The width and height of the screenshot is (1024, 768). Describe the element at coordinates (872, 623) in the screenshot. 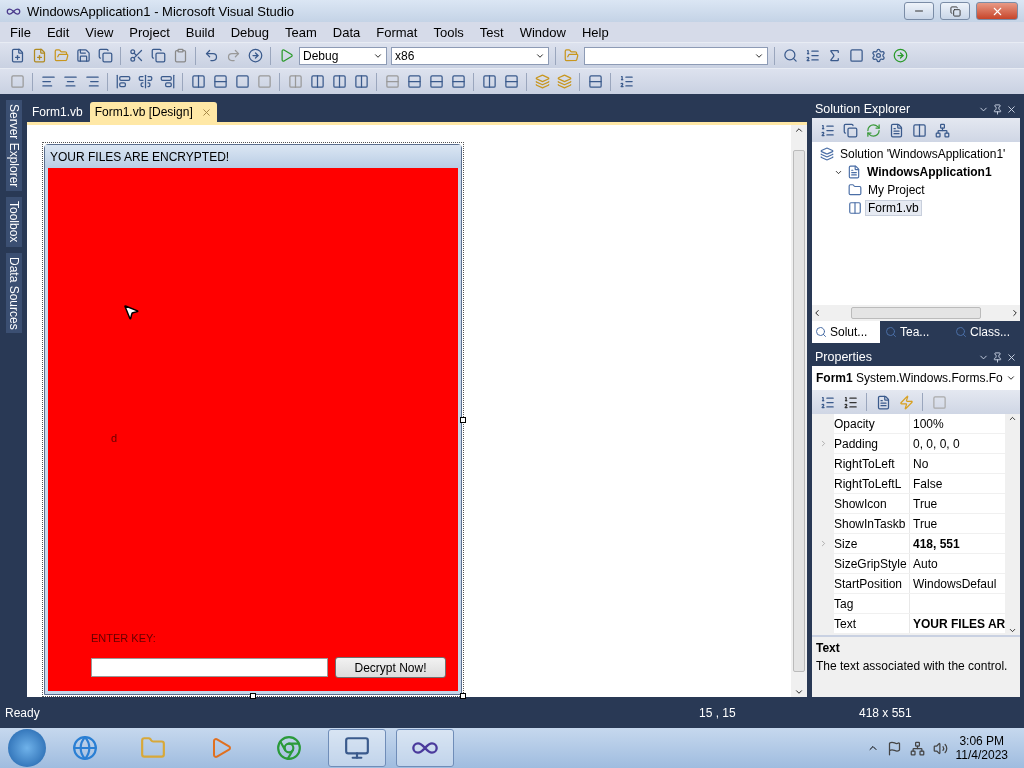

I see `property-name: Text` at that location.